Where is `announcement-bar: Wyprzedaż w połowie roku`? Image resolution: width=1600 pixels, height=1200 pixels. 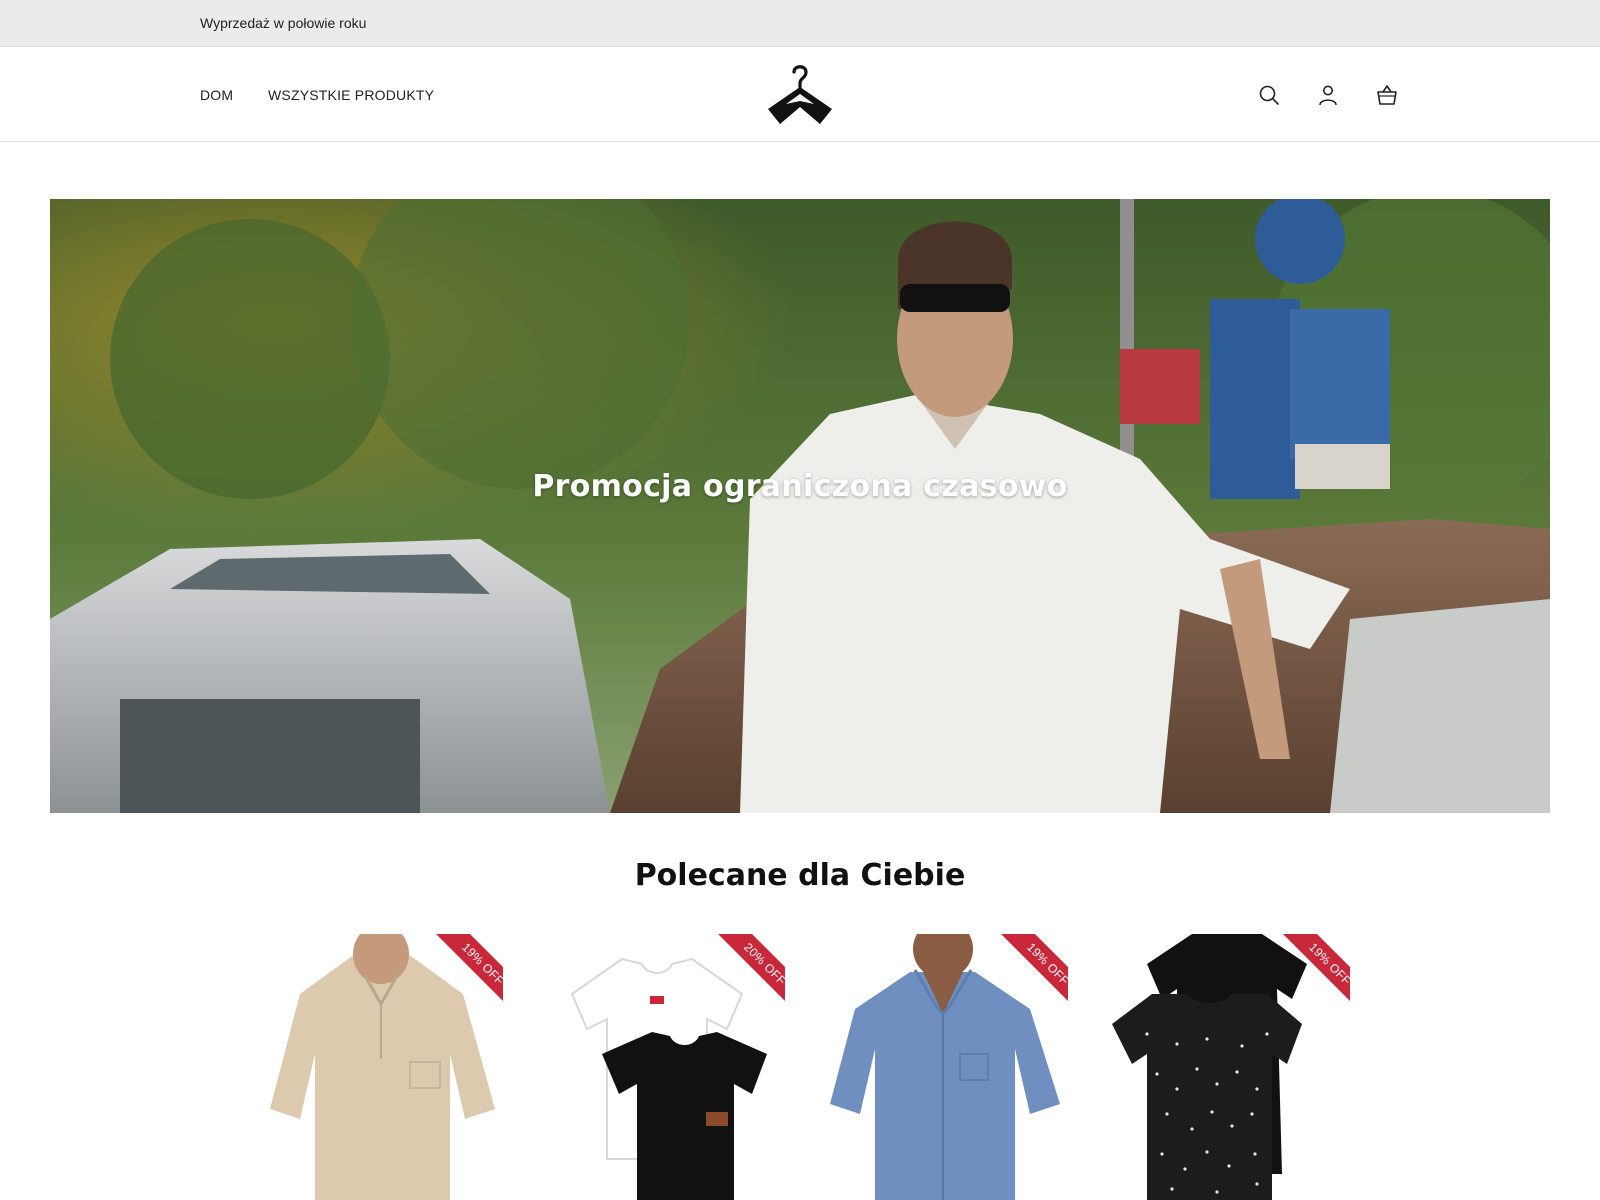
announcement-bar: Wyprzedaż w połowie roku is located at coordinates (800, 23).